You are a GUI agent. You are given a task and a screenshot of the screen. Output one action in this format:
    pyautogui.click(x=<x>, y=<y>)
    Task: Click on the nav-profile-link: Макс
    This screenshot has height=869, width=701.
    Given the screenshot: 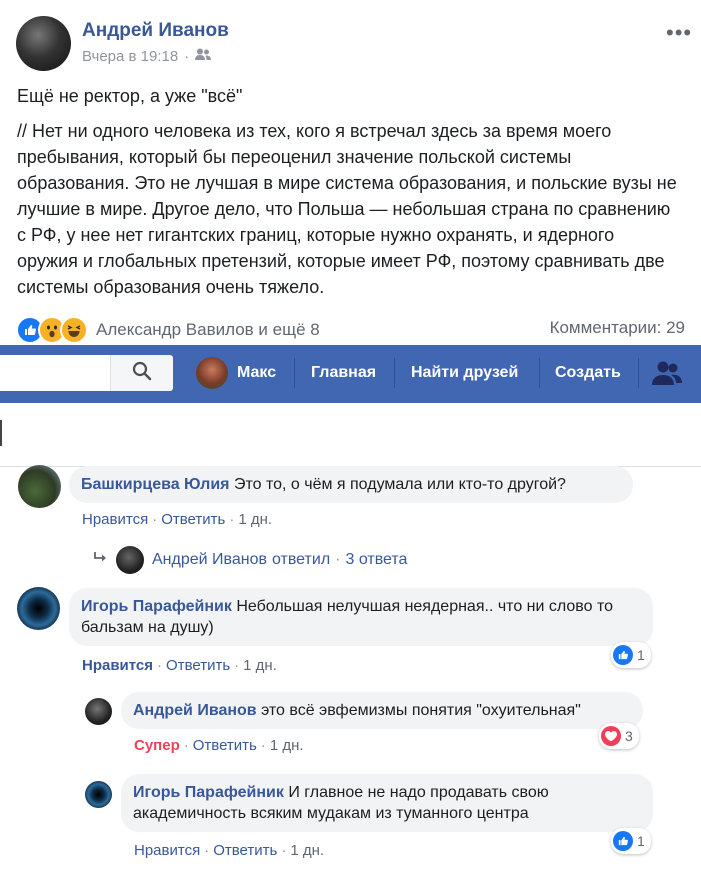 What is the action you would take?
    pyautogui.click(x=256, y=373)
    